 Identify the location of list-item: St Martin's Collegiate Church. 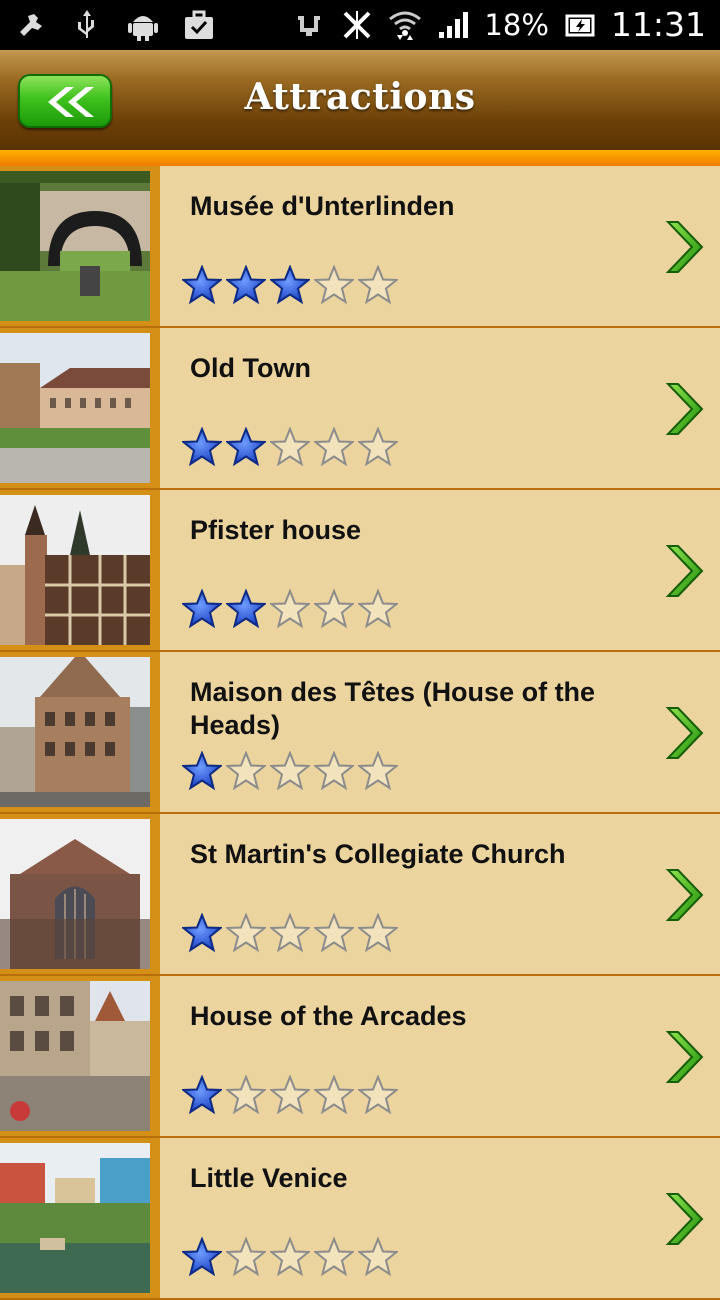
(360, 895).